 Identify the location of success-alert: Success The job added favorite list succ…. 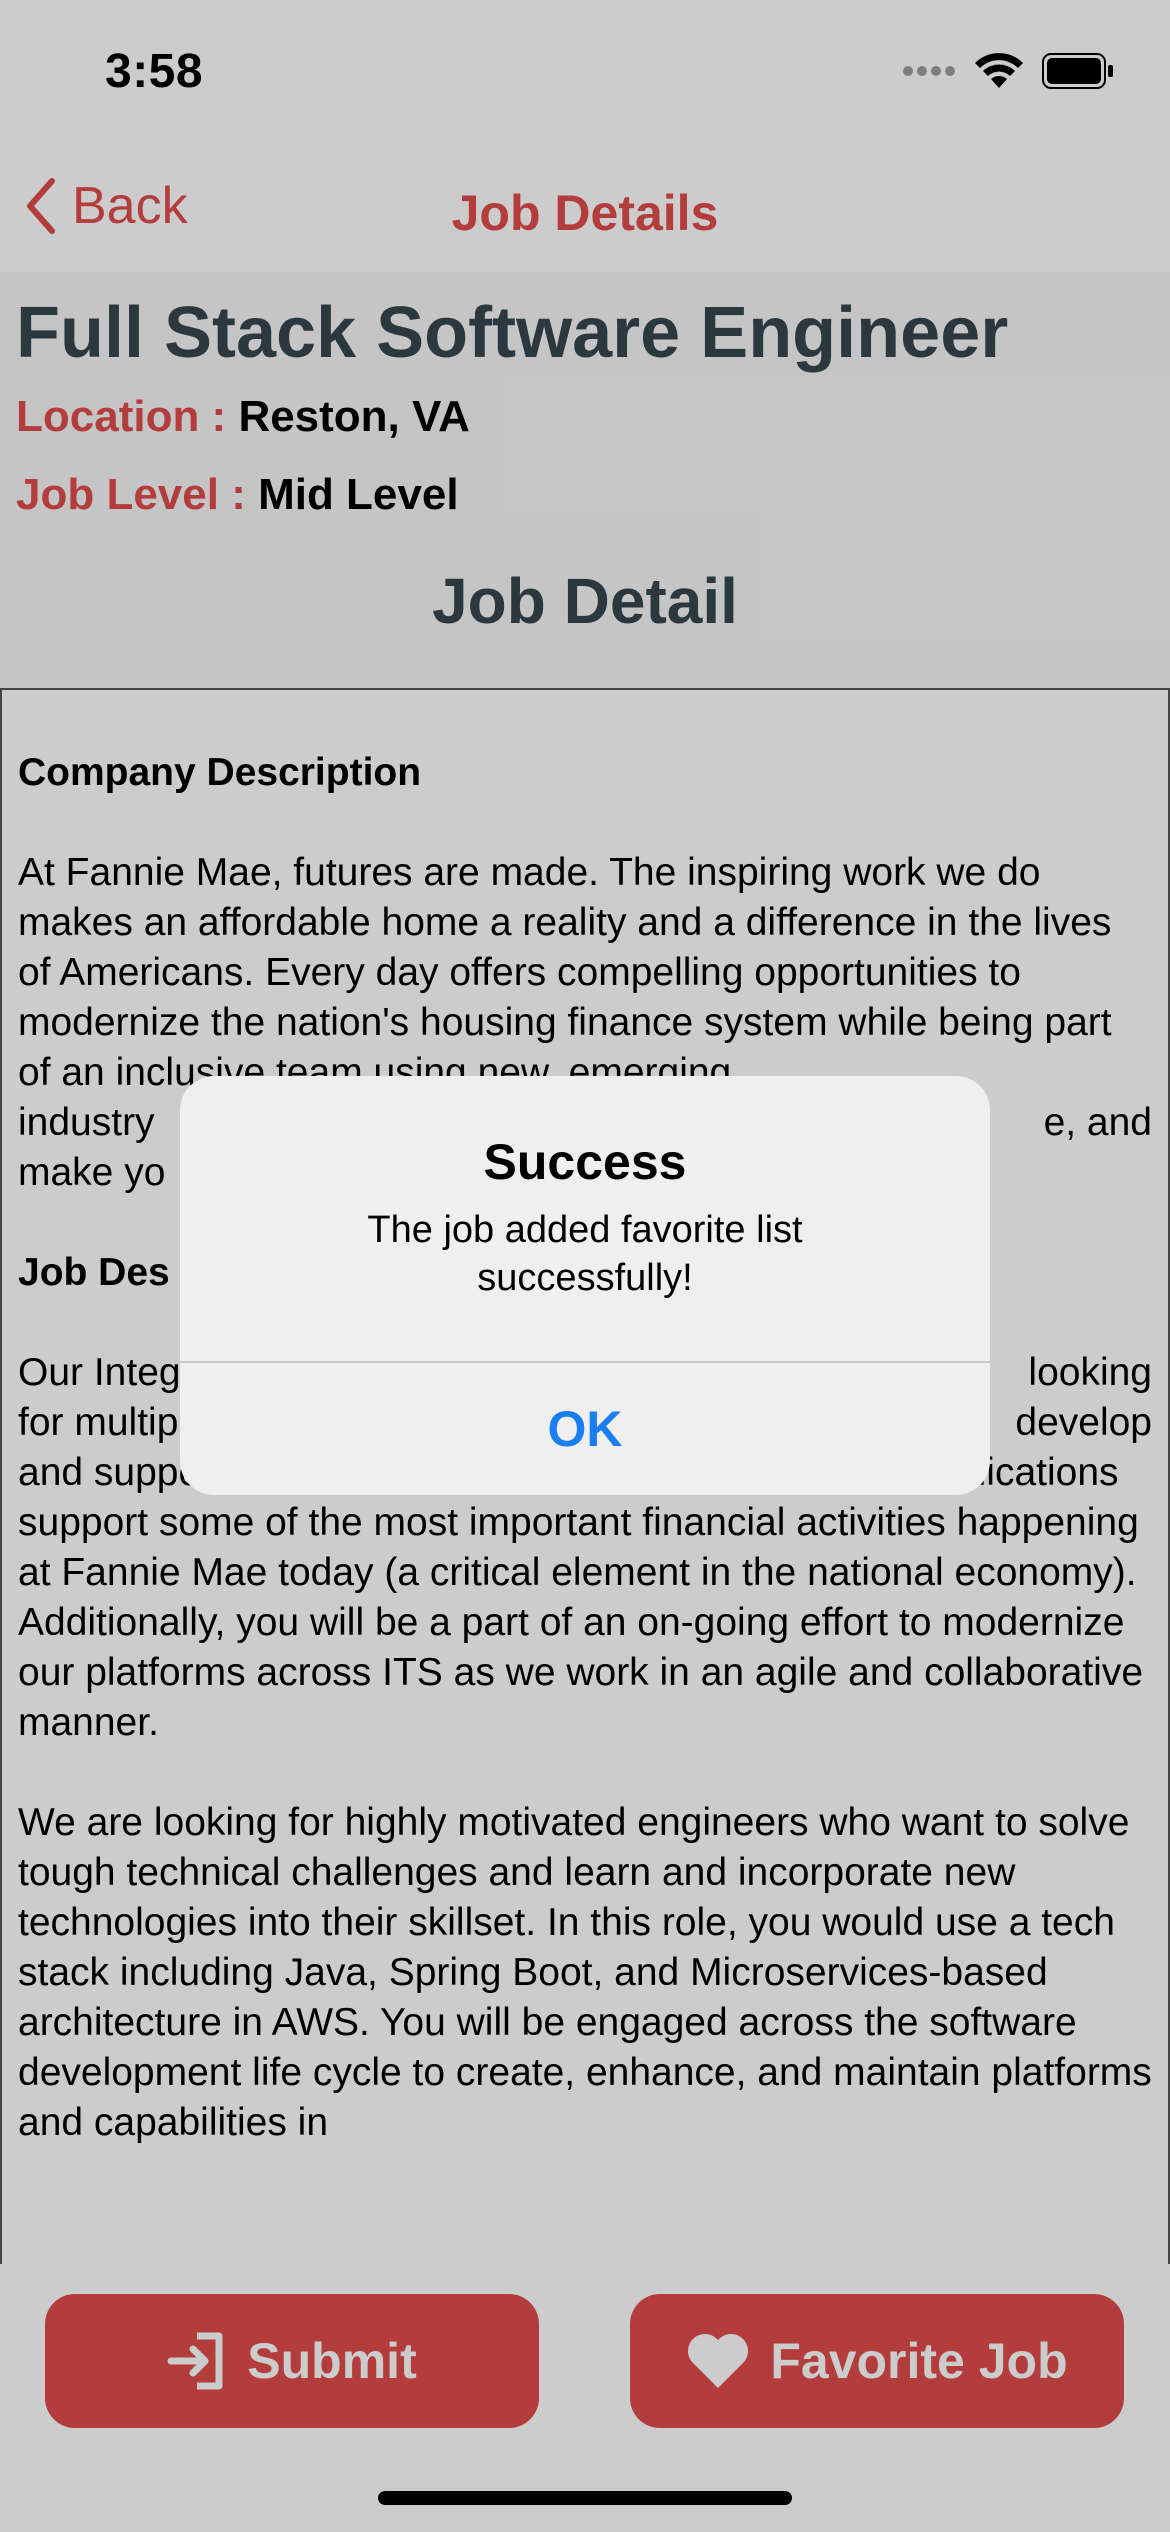
(585, 1285).